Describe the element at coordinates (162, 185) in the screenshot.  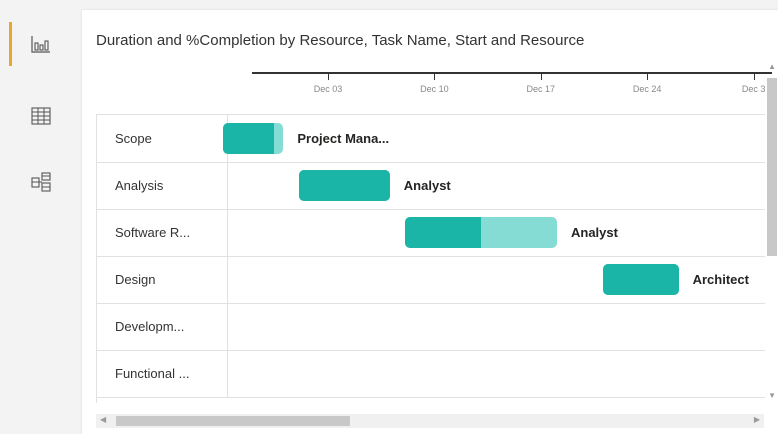
I see `task-name-label: Analysis` at that location.